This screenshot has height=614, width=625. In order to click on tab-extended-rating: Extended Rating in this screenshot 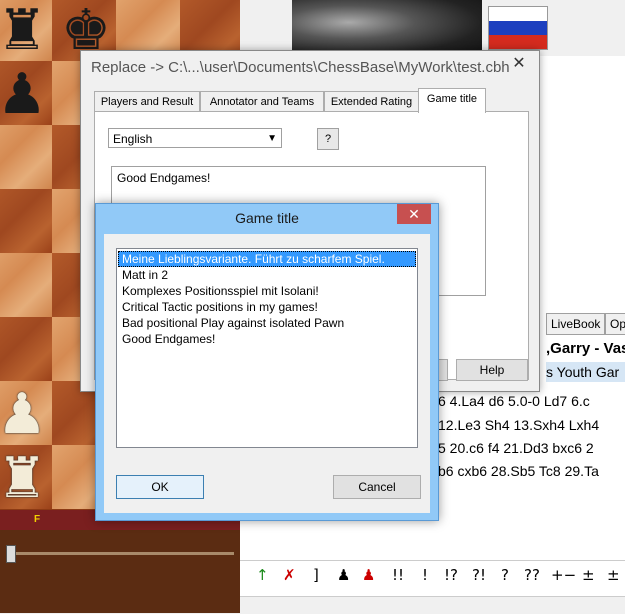, I will do `click(371, 101)`.